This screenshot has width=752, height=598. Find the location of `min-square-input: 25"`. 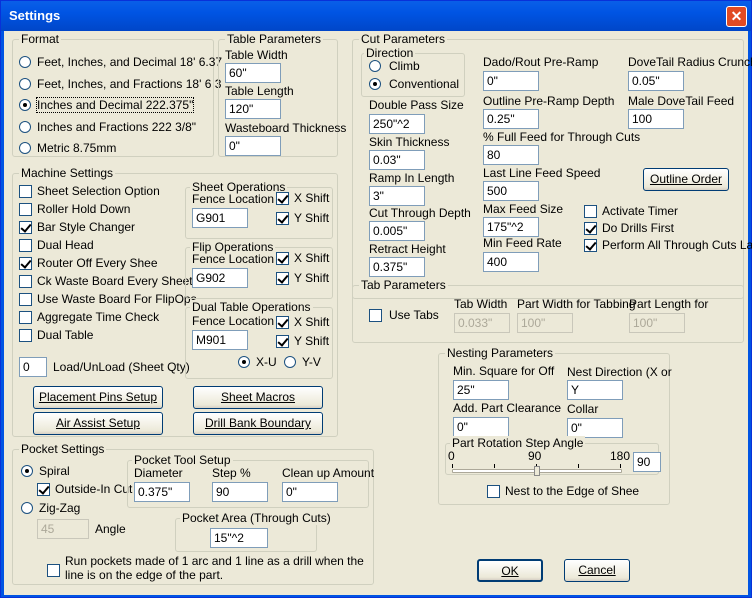

min-square-input: 25" is located at coordinates (481, 390).